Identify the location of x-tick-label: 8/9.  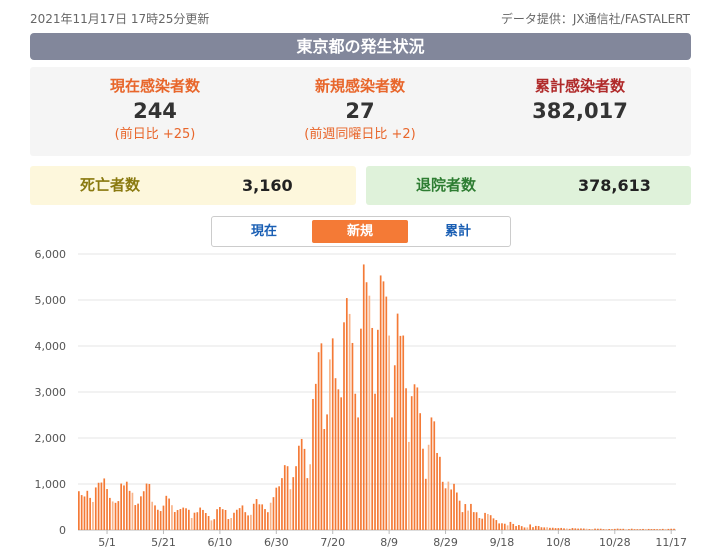
(389, 542).